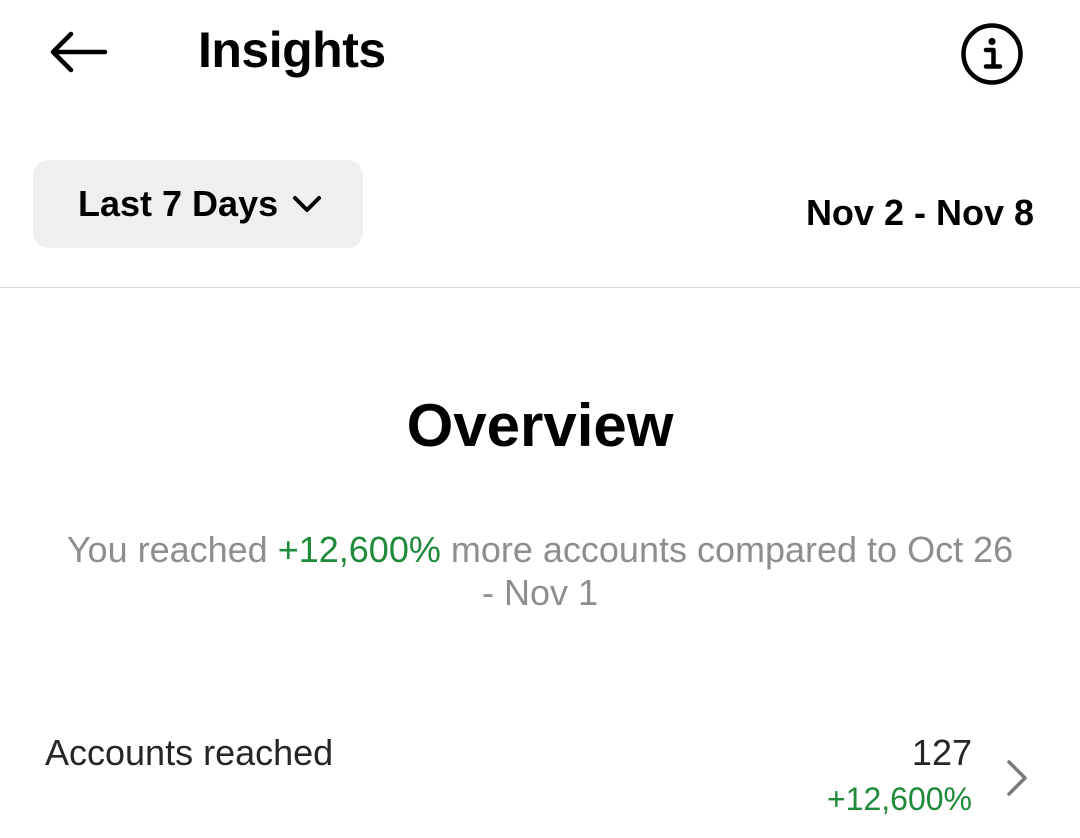  I want to click on divider, so click(540, 287).